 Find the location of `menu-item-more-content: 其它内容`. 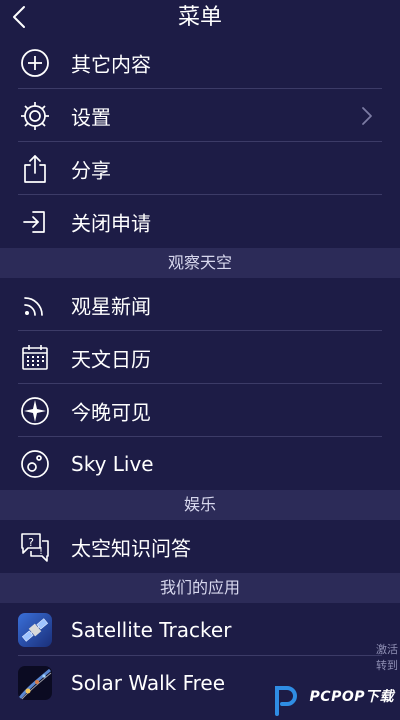

menu-item-more-content: 其它内容 is located at coordinates (200, 62).